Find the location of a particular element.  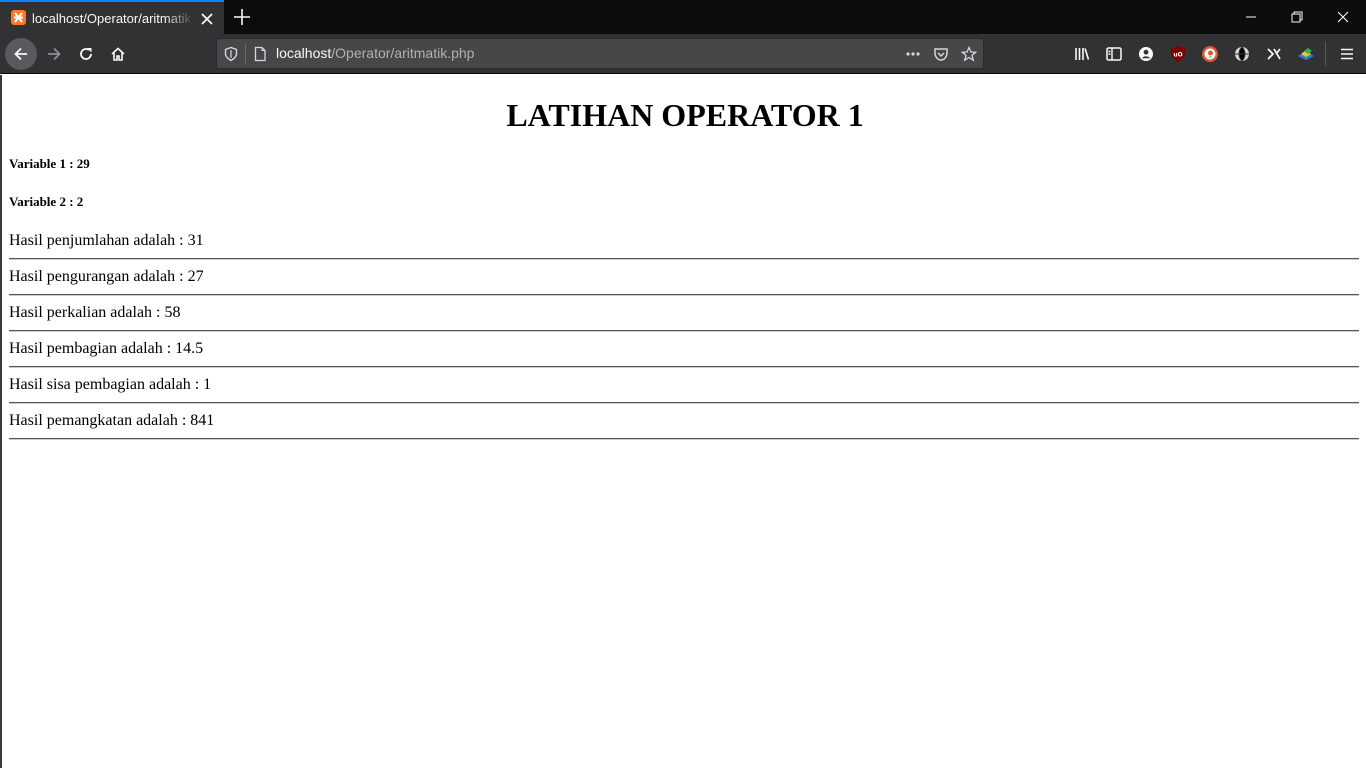

navigation-toolbar: localhost/Operator/aritmatik.php uO is located at coordinates (683, 54).